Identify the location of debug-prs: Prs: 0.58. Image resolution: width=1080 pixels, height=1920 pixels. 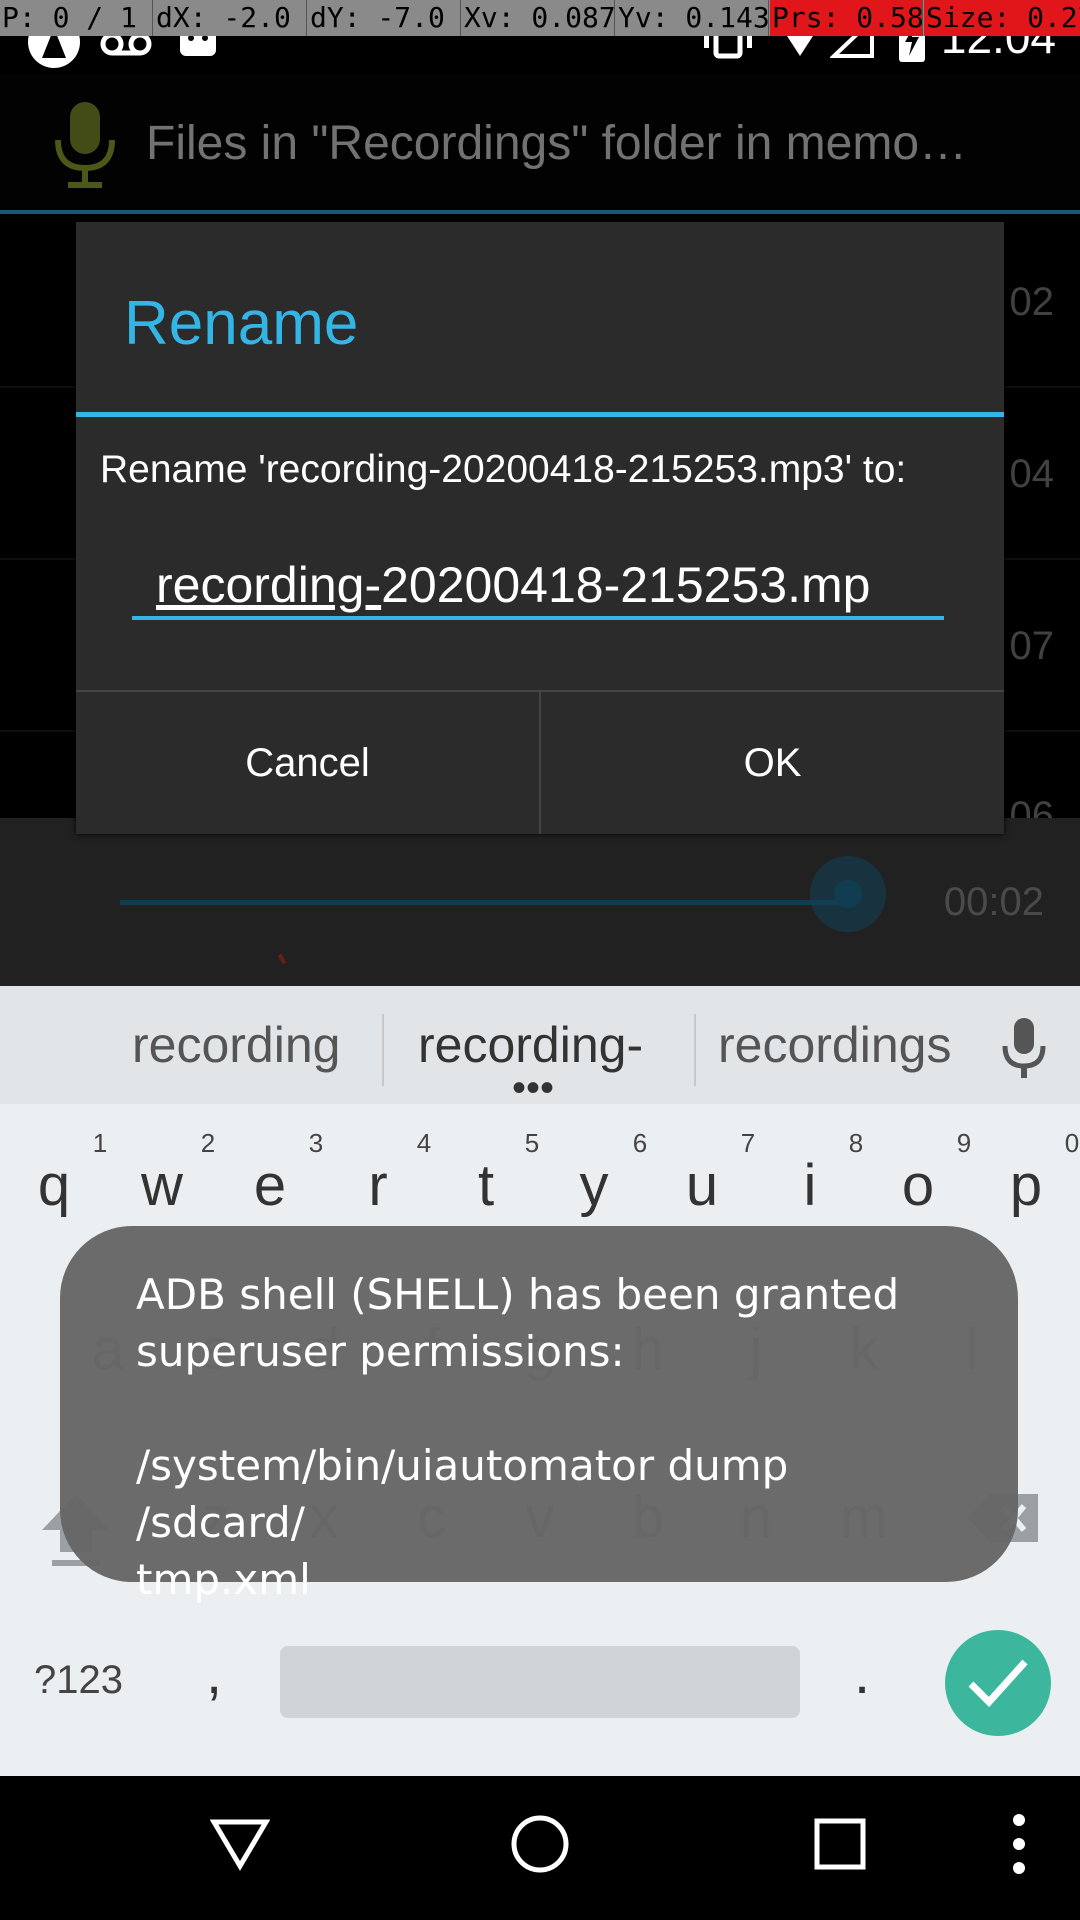
(846, 18).